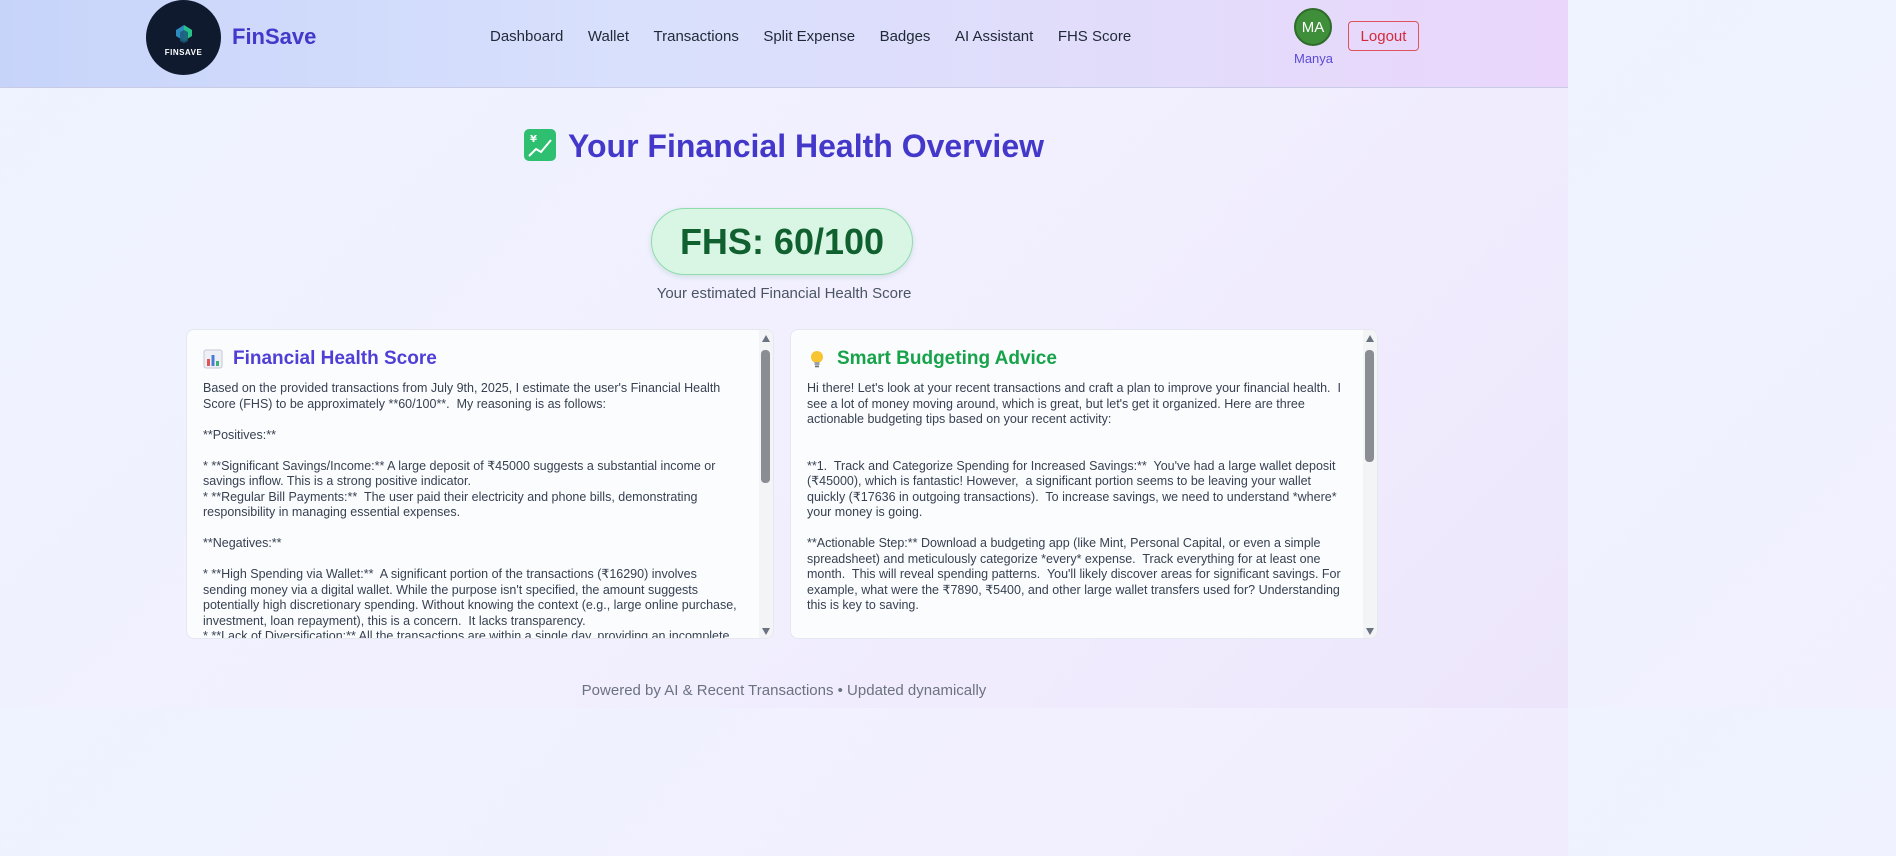 The height and width of the screenshot is (856, 1896). I want to click on nav-badges: Badges, so click(905, 36).